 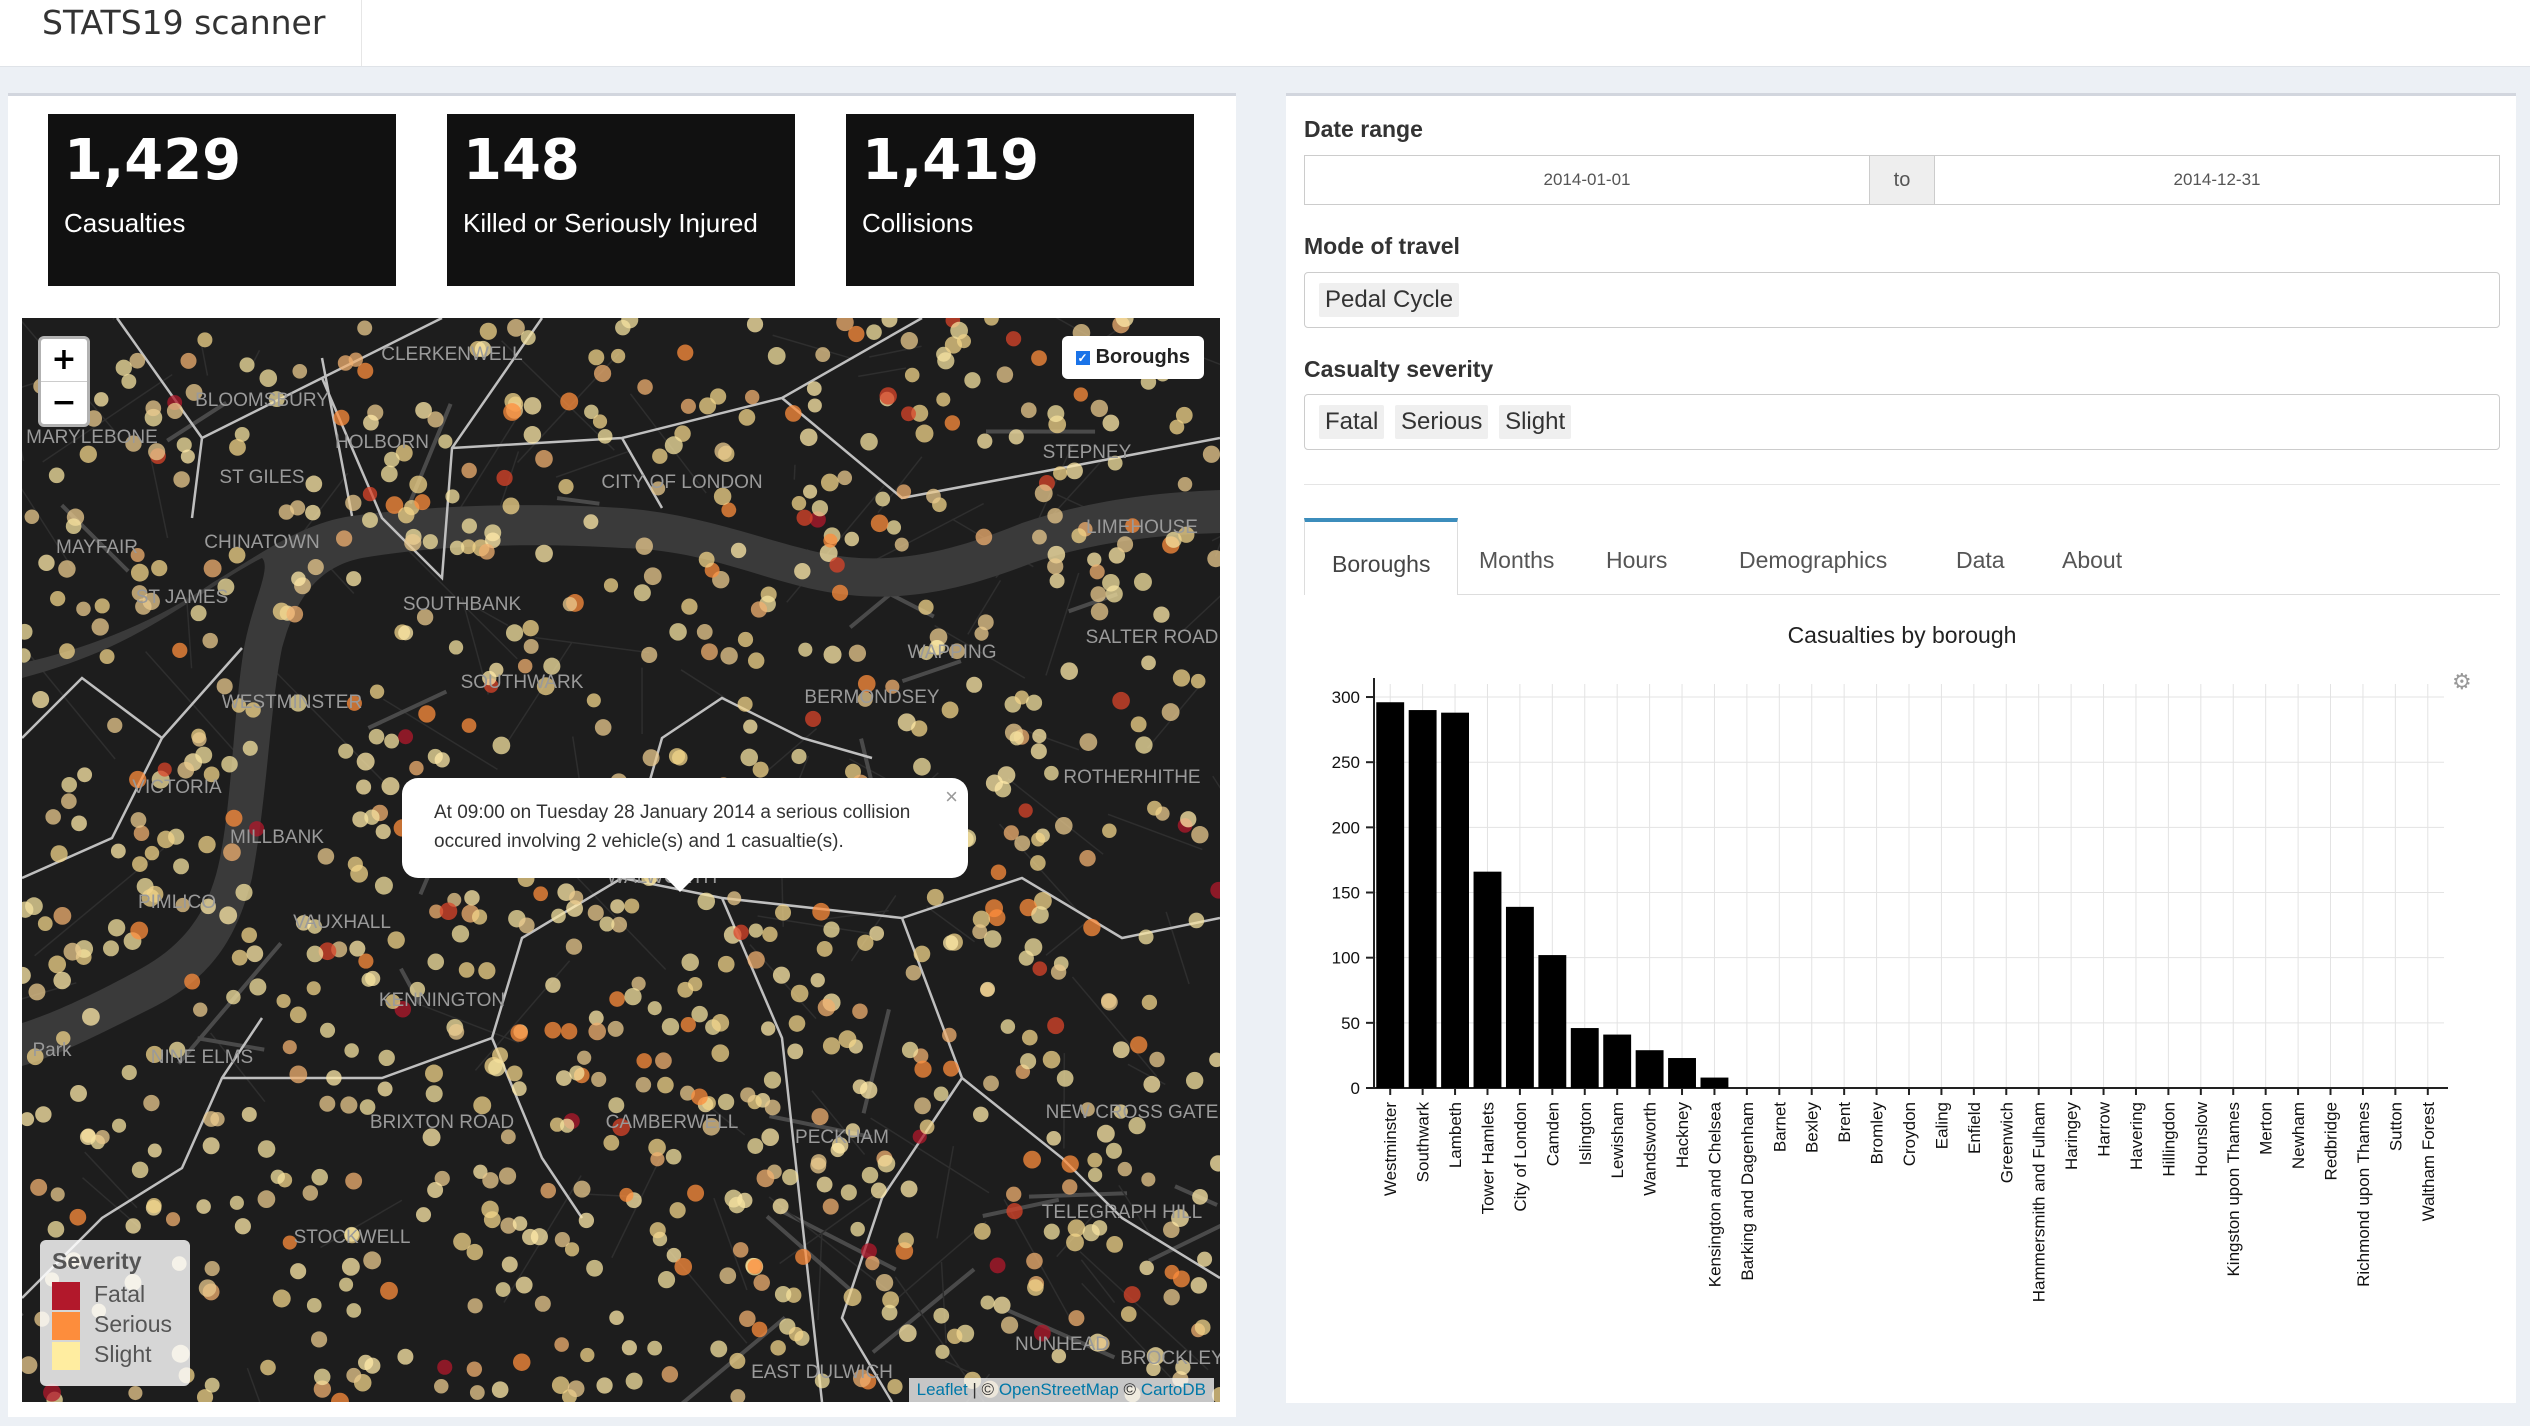 What do you see at coordinates (64, 360) in the screenshot?
I see `zoom-in-button: +` at bounding box center [64, 360].